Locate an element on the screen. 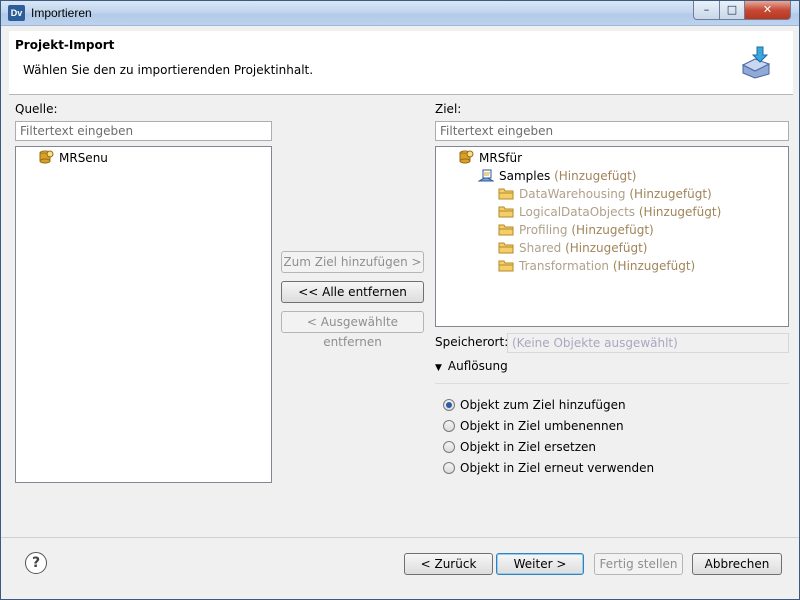  help-icon: ? is located at coordinates (36, 563).